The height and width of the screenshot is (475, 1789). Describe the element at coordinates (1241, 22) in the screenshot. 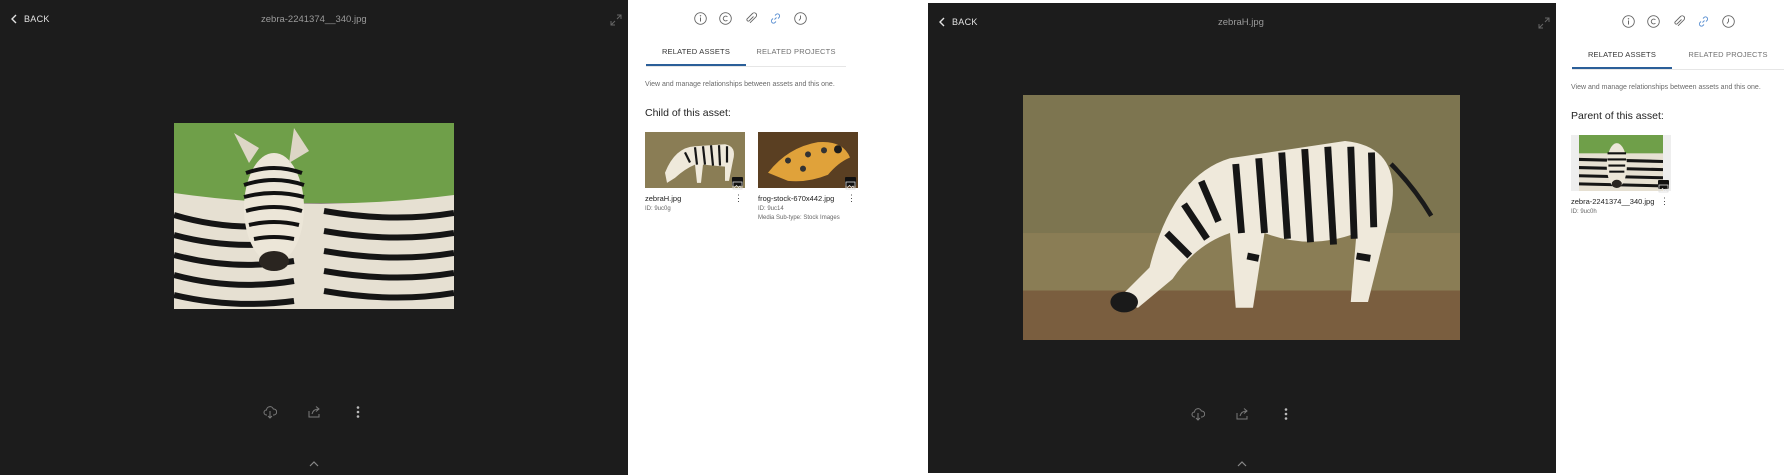

I see `asset-filename: zebraH.jpg` at that location.